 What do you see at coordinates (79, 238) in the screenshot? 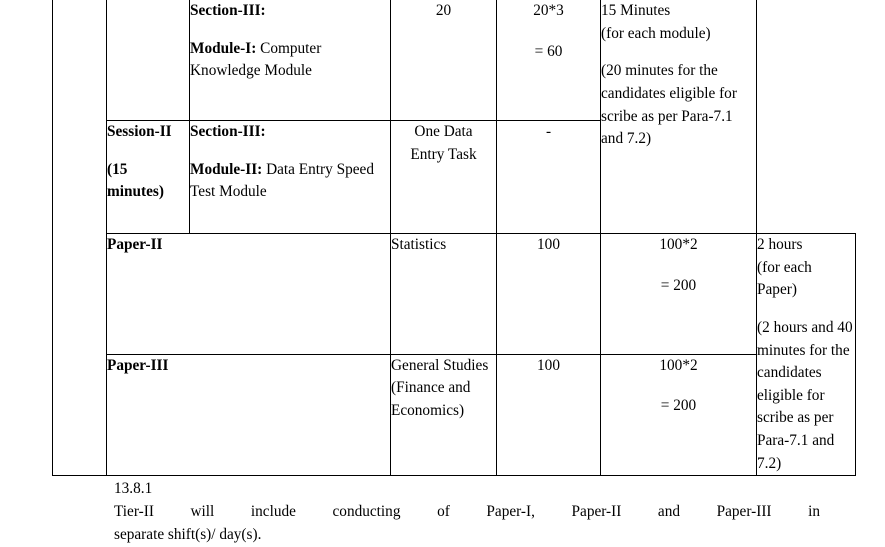
I see `paper-i-continuation-cell` at bounding box center [79, 238].